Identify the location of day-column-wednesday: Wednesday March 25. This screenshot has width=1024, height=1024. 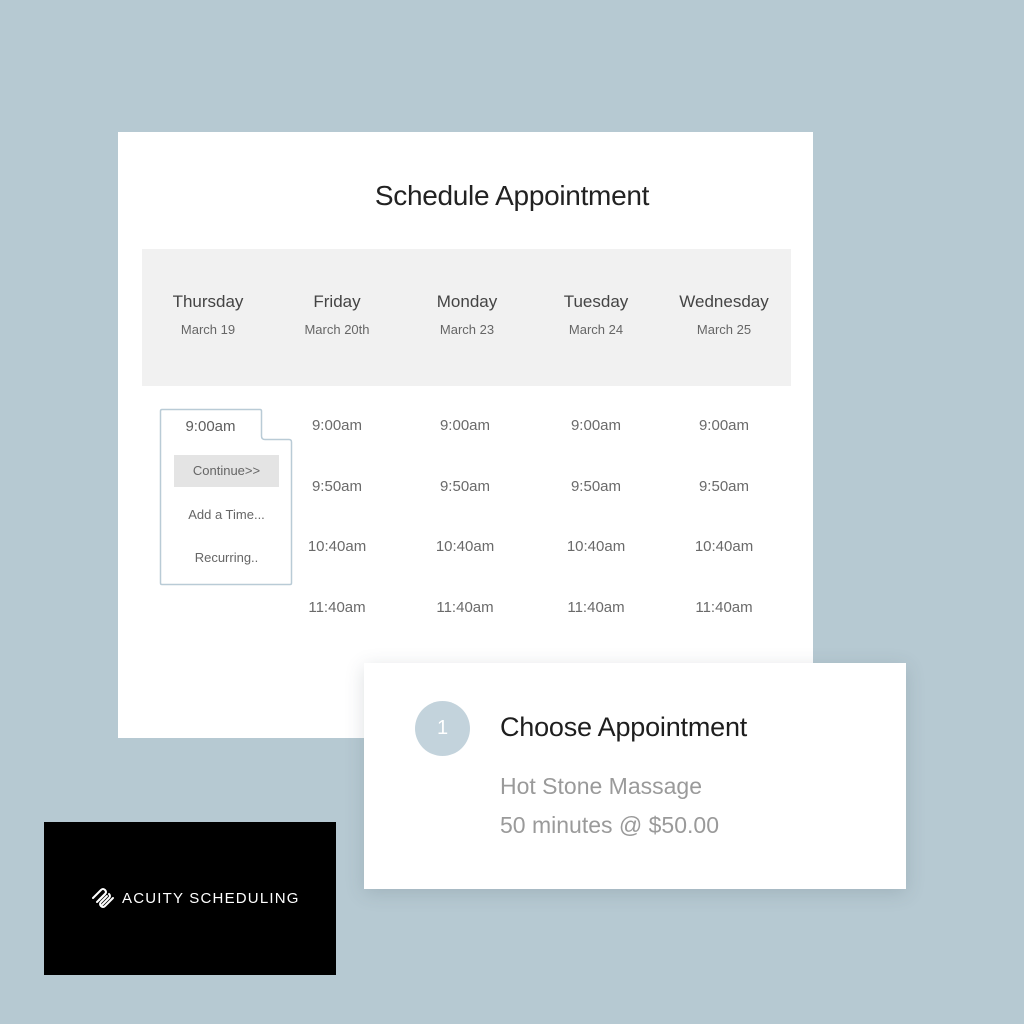
(724, 314).